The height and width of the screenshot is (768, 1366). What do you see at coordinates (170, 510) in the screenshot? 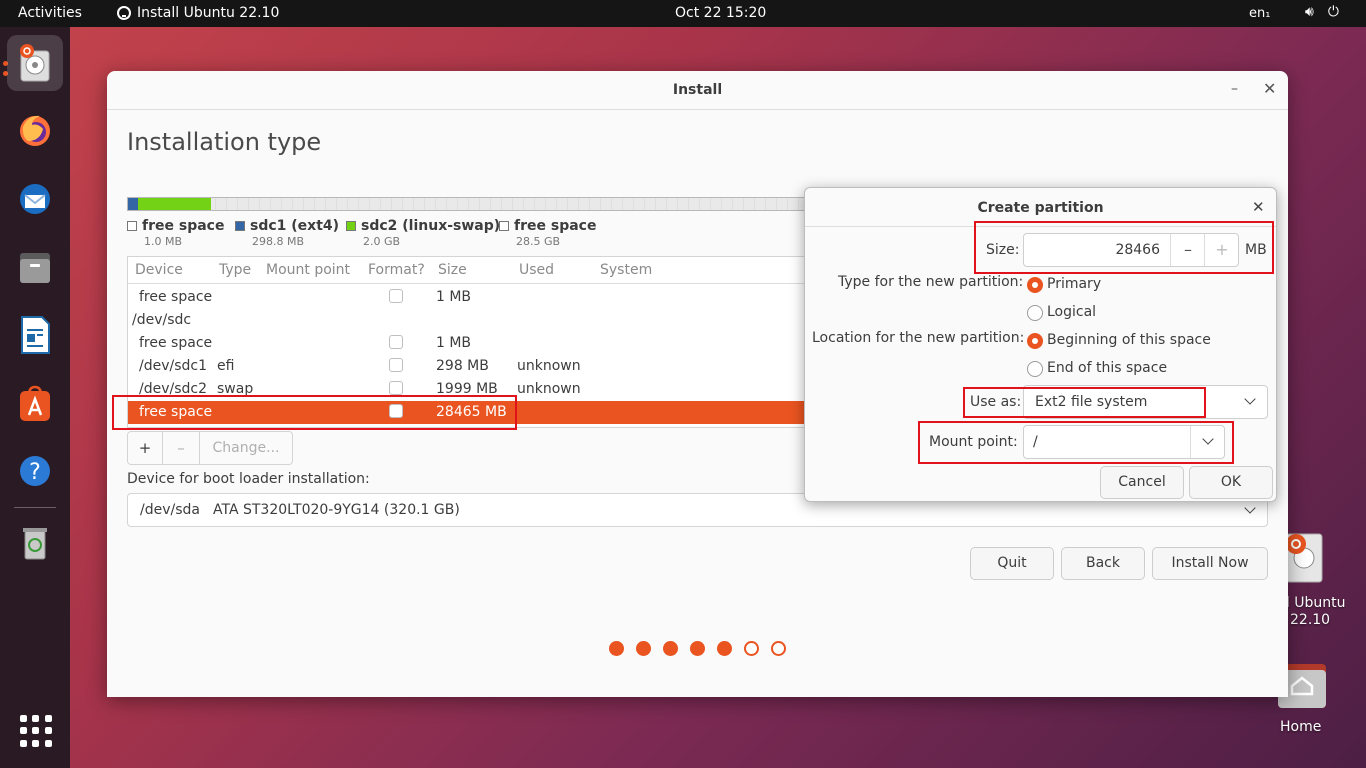
I see `boot-device: /dev/sda` at bounding box center [170, 510].